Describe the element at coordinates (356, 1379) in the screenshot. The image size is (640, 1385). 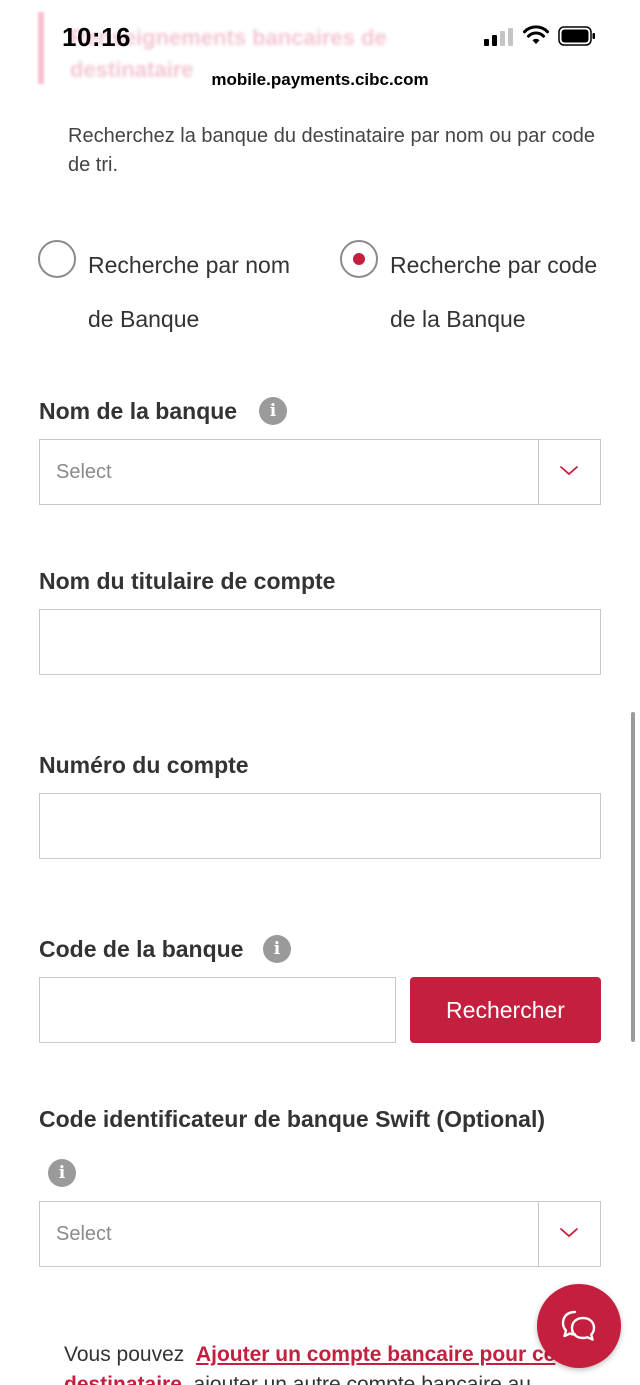
I see `footer-suffix: , ajouter un autre compte bancaire au` at that location.